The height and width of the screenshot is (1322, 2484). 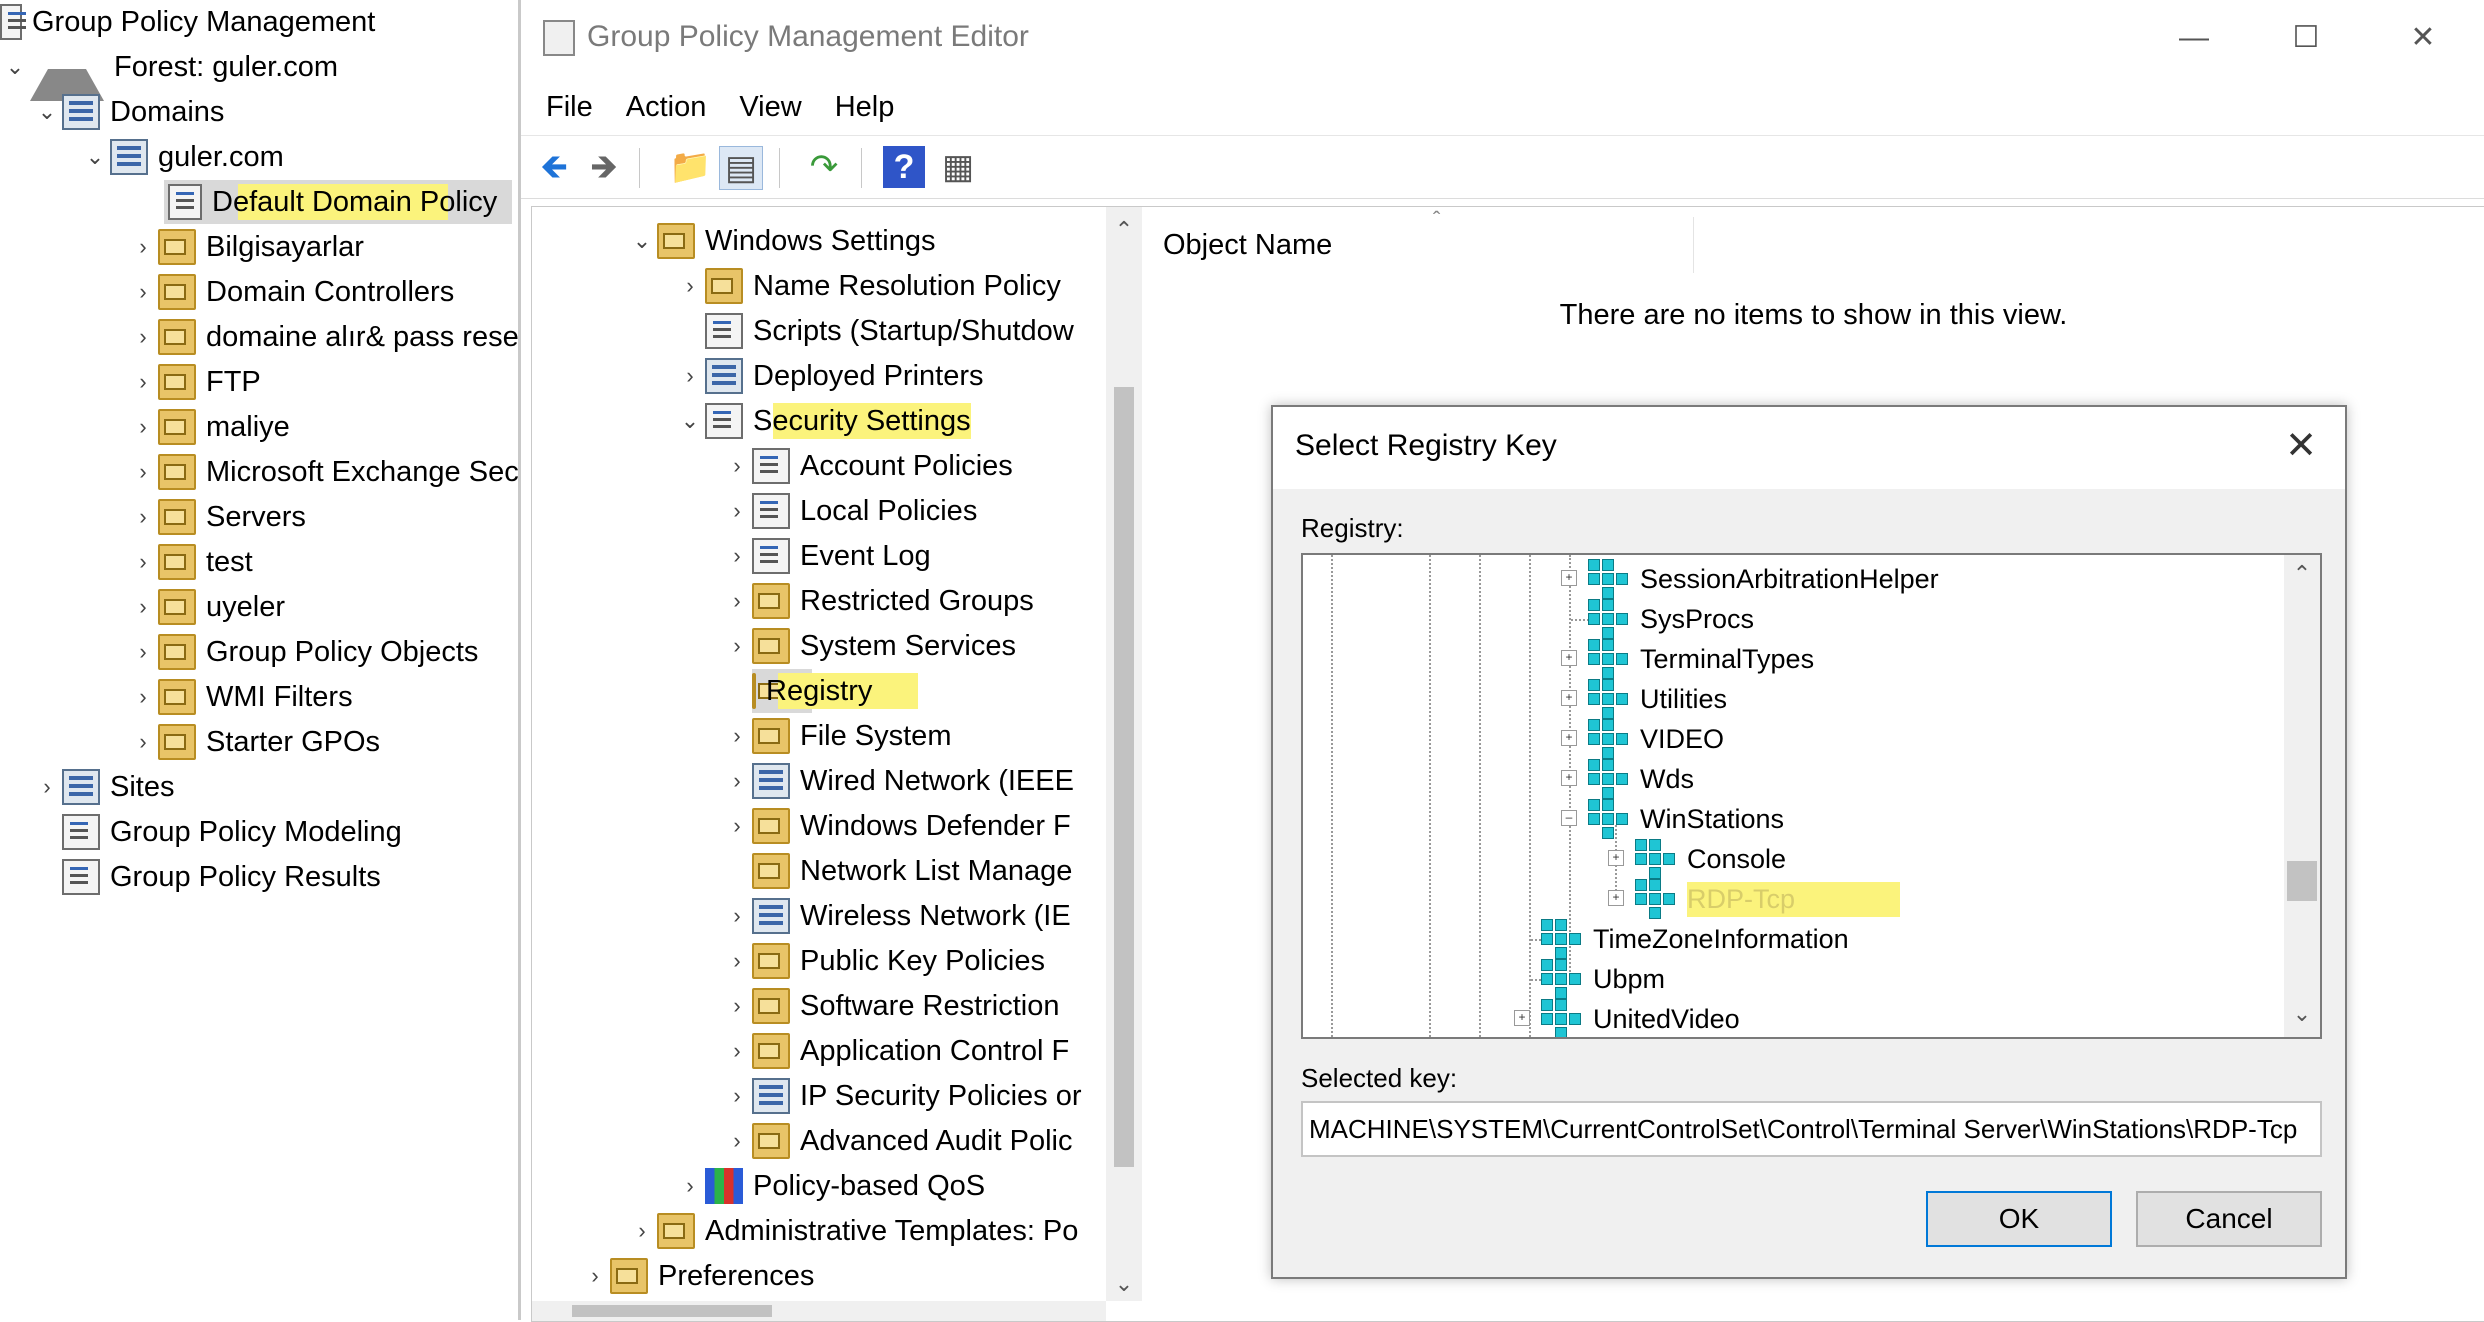 I want to click on tree-vertical-scrollbar: ⌃ ⌄, so click(x=1124, y=754).